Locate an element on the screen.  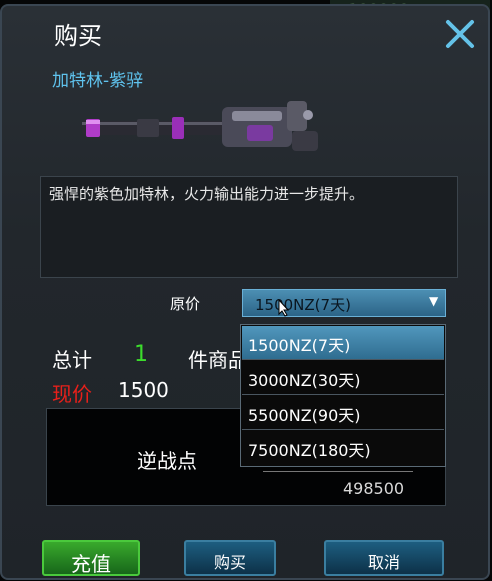
current-price-value: 1500 is located at coordinates (143, 390).